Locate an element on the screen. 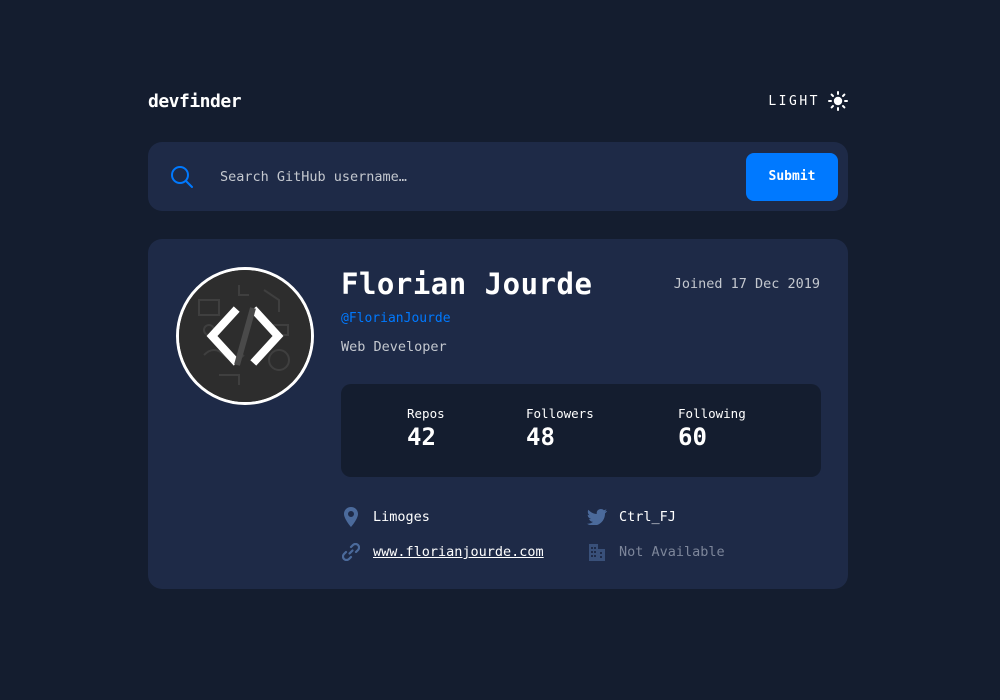 The height and width of the screenshot is (700, 1000). theme-toggle: LIGHT is located at coordinates (808, 101).